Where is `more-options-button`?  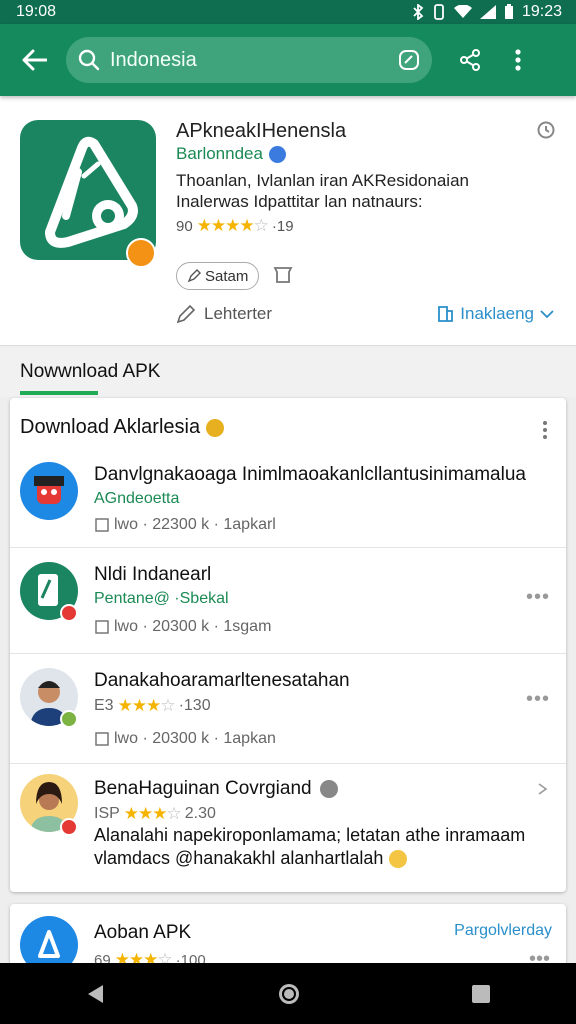 more-options-button is located at coordinates (518, 60).